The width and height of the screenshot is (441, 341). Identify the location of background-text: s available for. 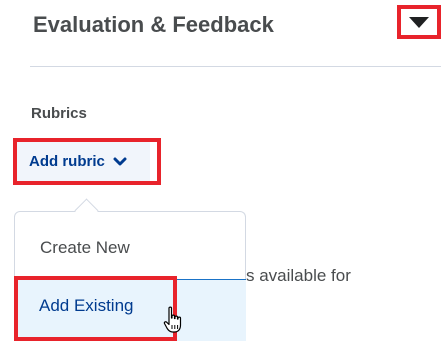
(298, 275).